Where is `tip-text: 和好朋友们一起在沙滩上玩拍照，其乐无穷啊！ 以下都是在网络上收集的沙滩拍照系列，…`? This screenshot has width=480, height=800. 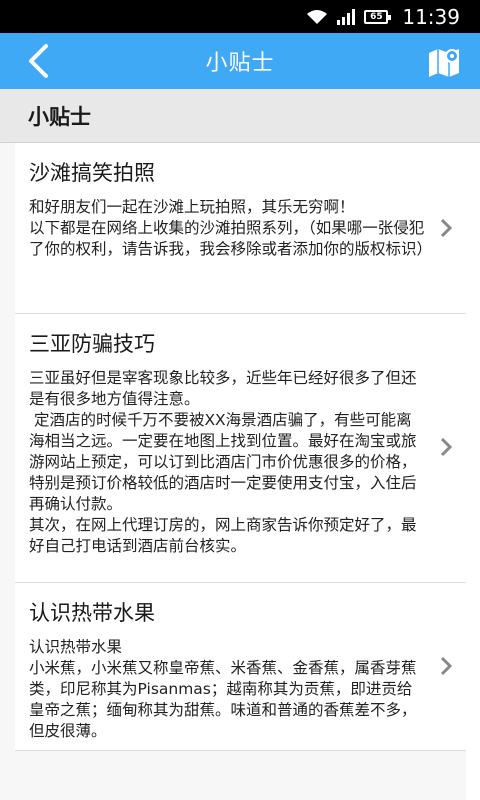
tip-text: 和好朋友们一起在沙滩上玩拍照，其乐无穷啊！ 以下都是在网络上收集的沙滩拍照系列，… is located at coordinates (231, 228).